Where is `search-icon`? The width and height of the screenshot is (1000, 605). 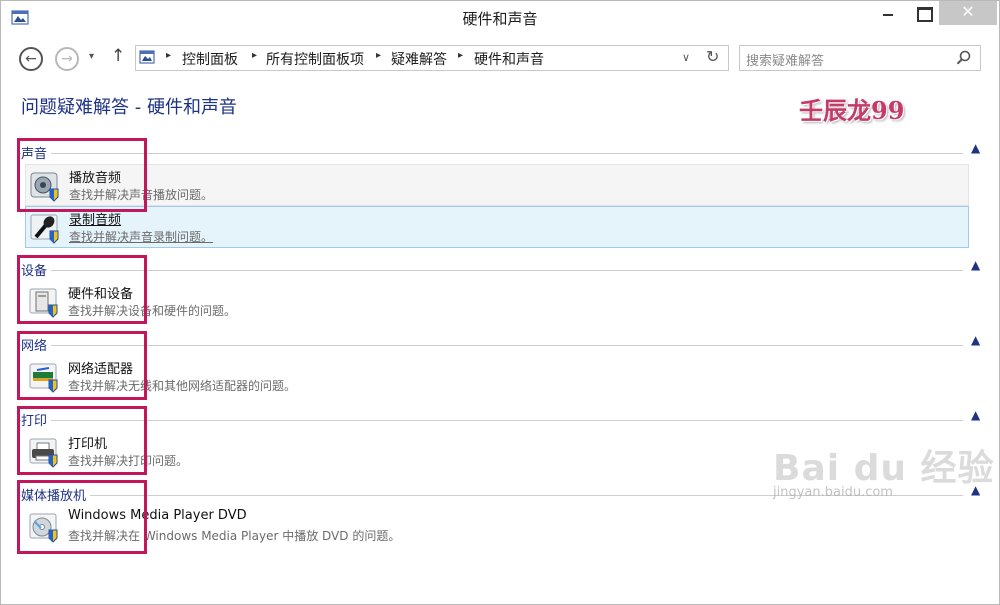
search-icon is located at coordinates (964, 58).